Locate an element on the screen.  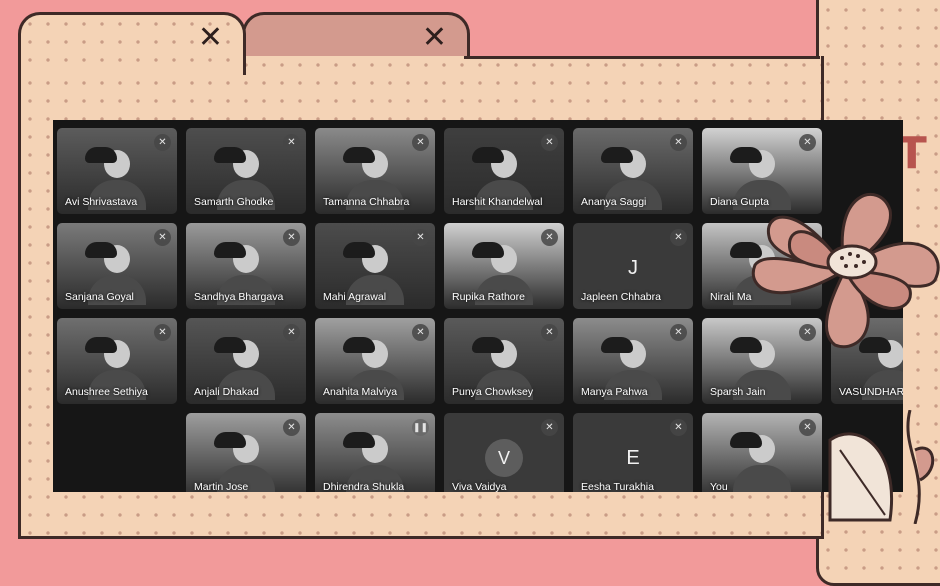
participant-tile: V ✕ Viva Vaidya is located at coordinates (504, 452).